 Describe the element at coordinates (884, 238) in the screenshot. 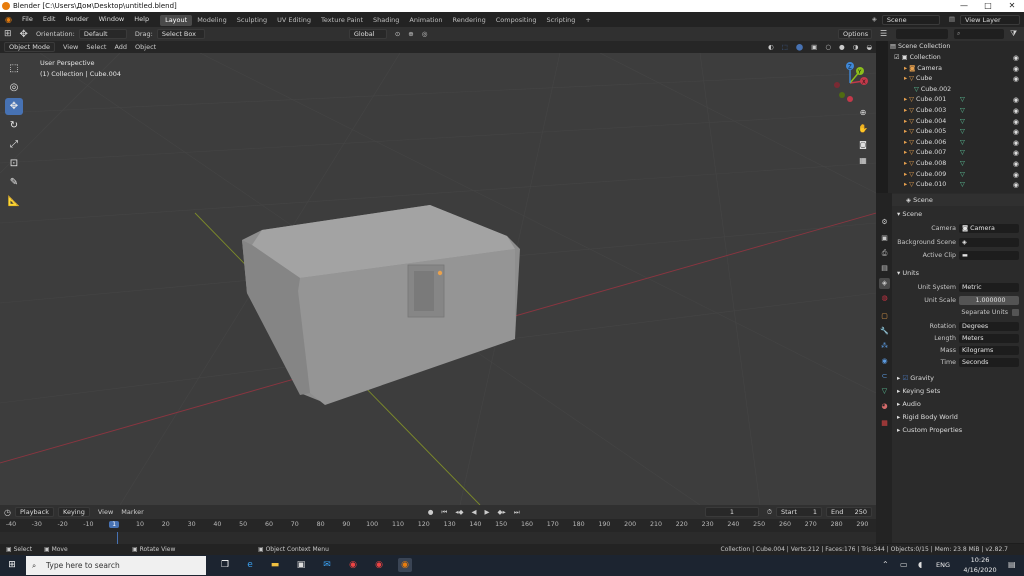

I see `render-tab-icon: ▣` at that location.